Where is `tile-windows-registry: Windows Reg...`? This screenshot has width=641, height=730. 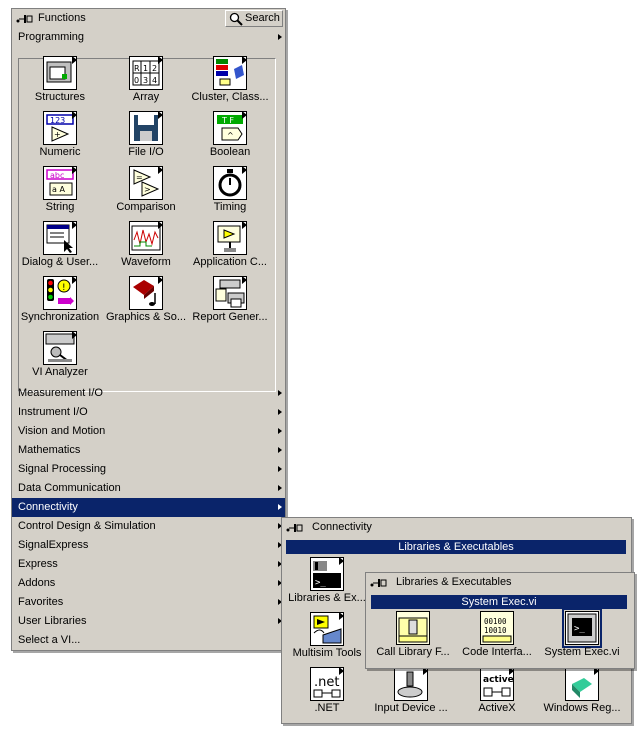
tile-windows-registry: Windows Reg... is located at coordinates (582, 692).